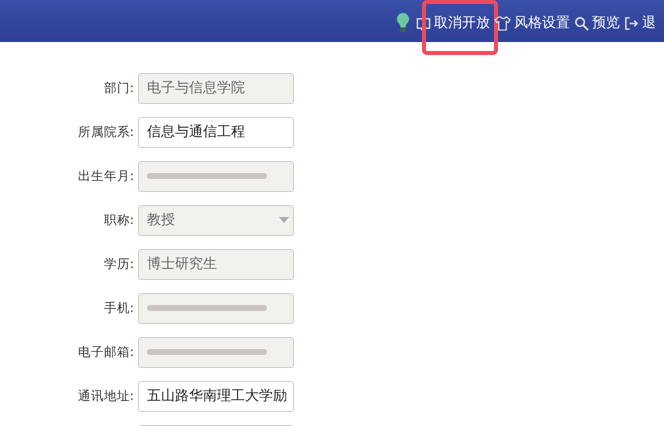 Image resolution: width=664 pixels, height=426 pixels. I want to click on field-label: 所属院系:, so click(105, 132).